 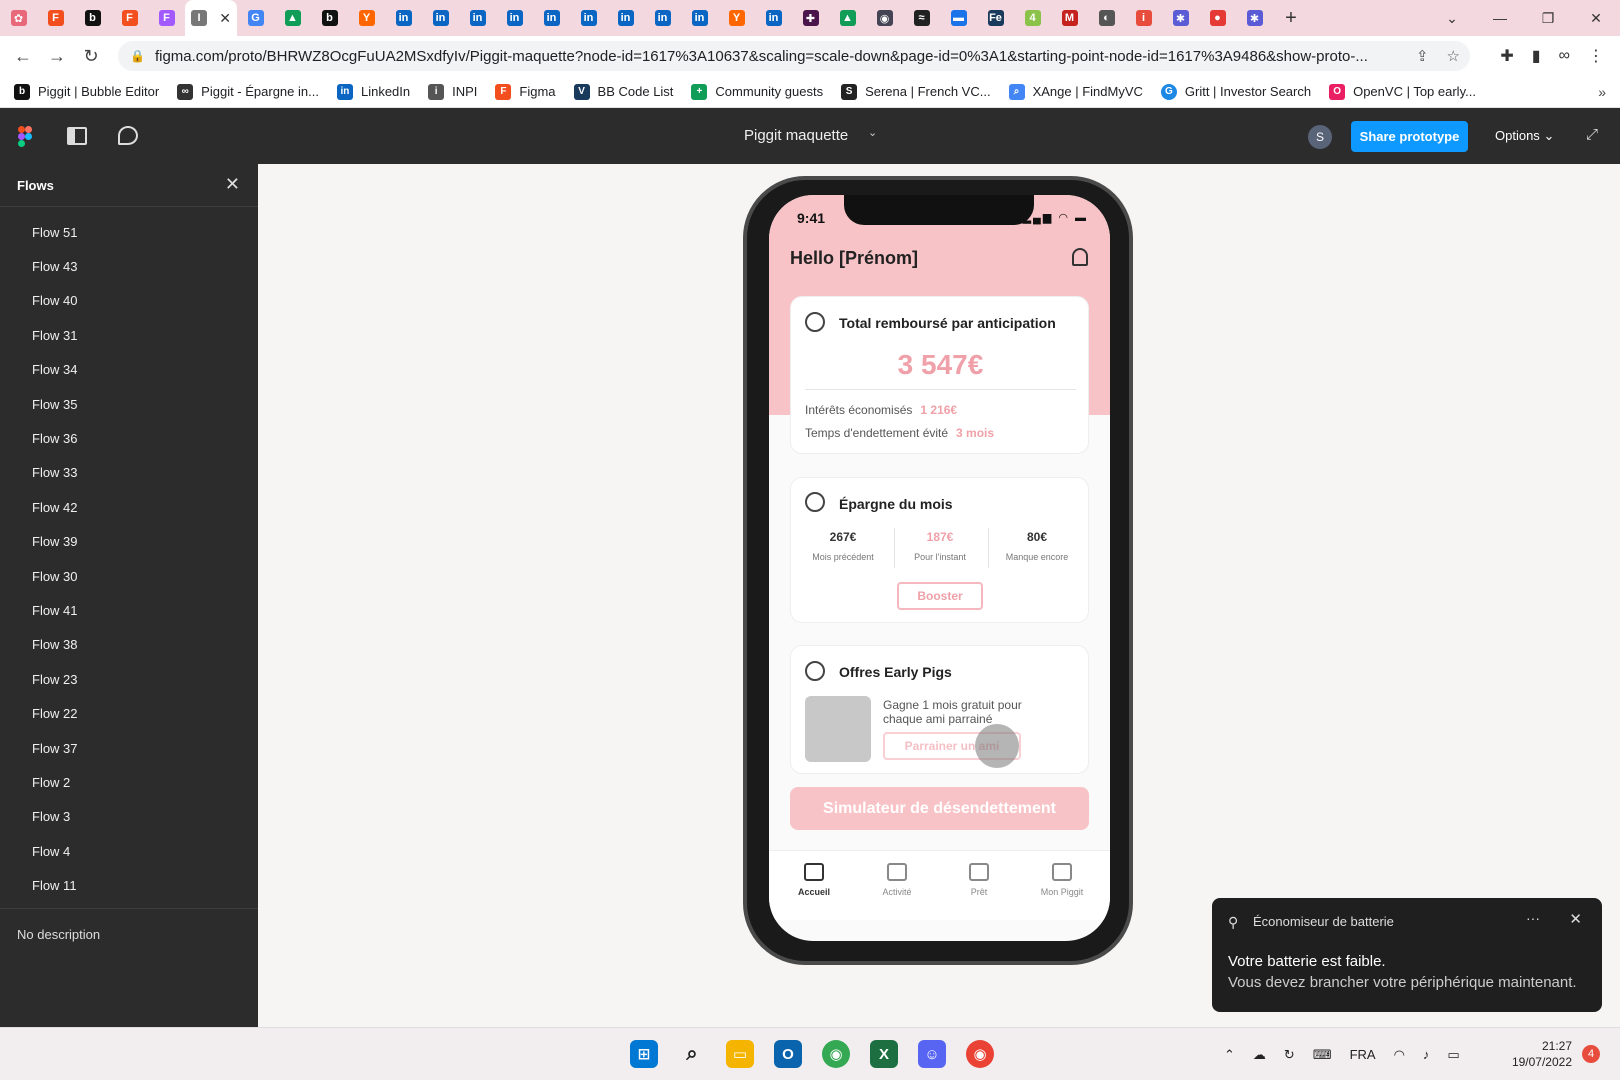 What do you see at coordinates (373, 91) in the screenshot?
I see `bookmark: in LinkedIn` at bounding box center [373, 91].